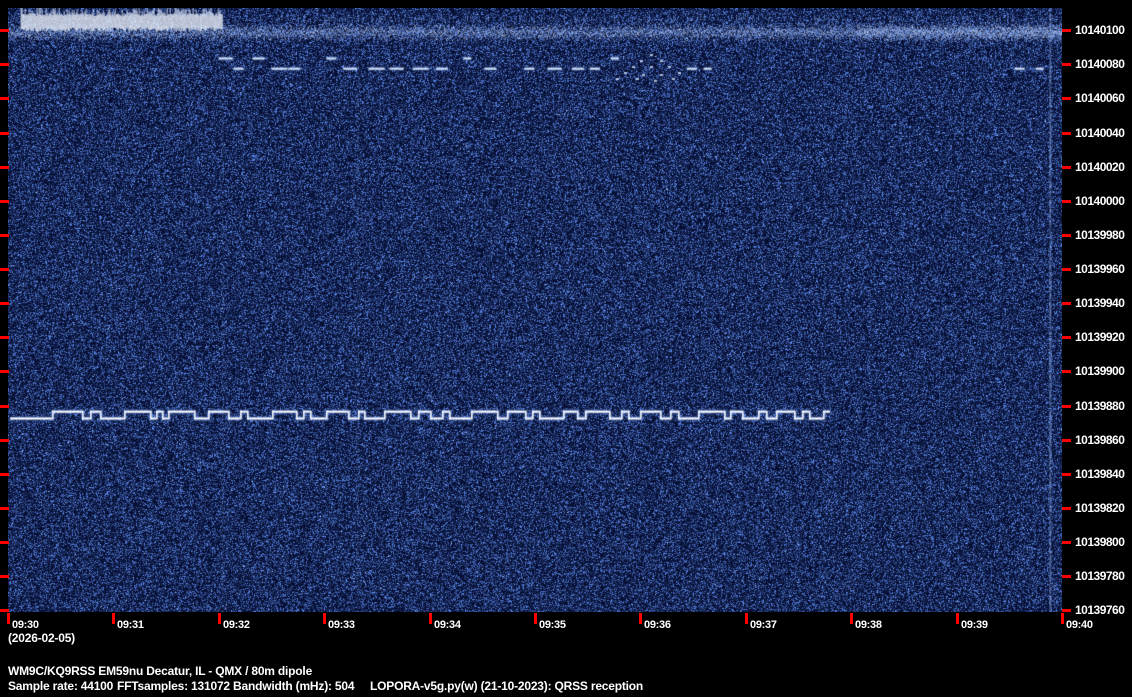 Image resolution: width=1132 pixels, height=697 pixels. What do you see at coordinates (1100, 337) in the screenshot?
I see `freq-axis-label: 10139920` at bounding box center [1100, 337].